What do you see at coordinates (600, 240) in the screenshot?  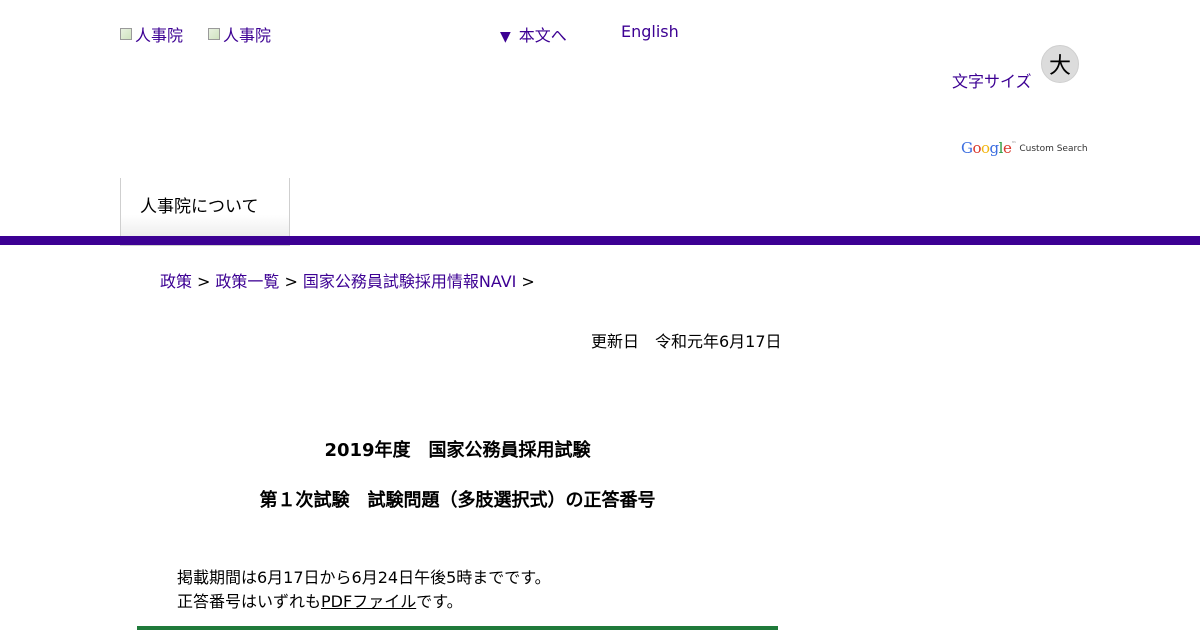 I see `global-nav-bar` at bounding box center [600, 240].